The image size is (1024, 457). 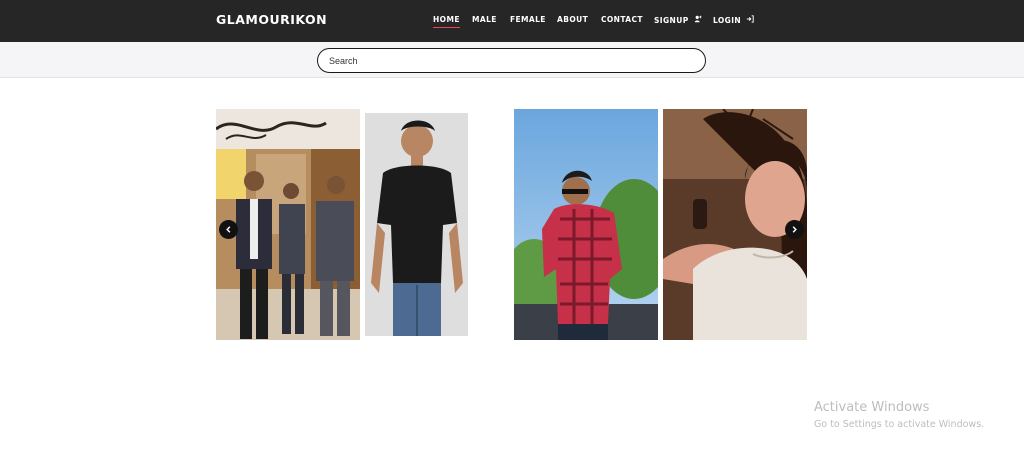 What do you see at coordinates (586, 224) in the screenshot?
I see `photo-man-red-plaid-shirt` at bounding box center [586, 224].